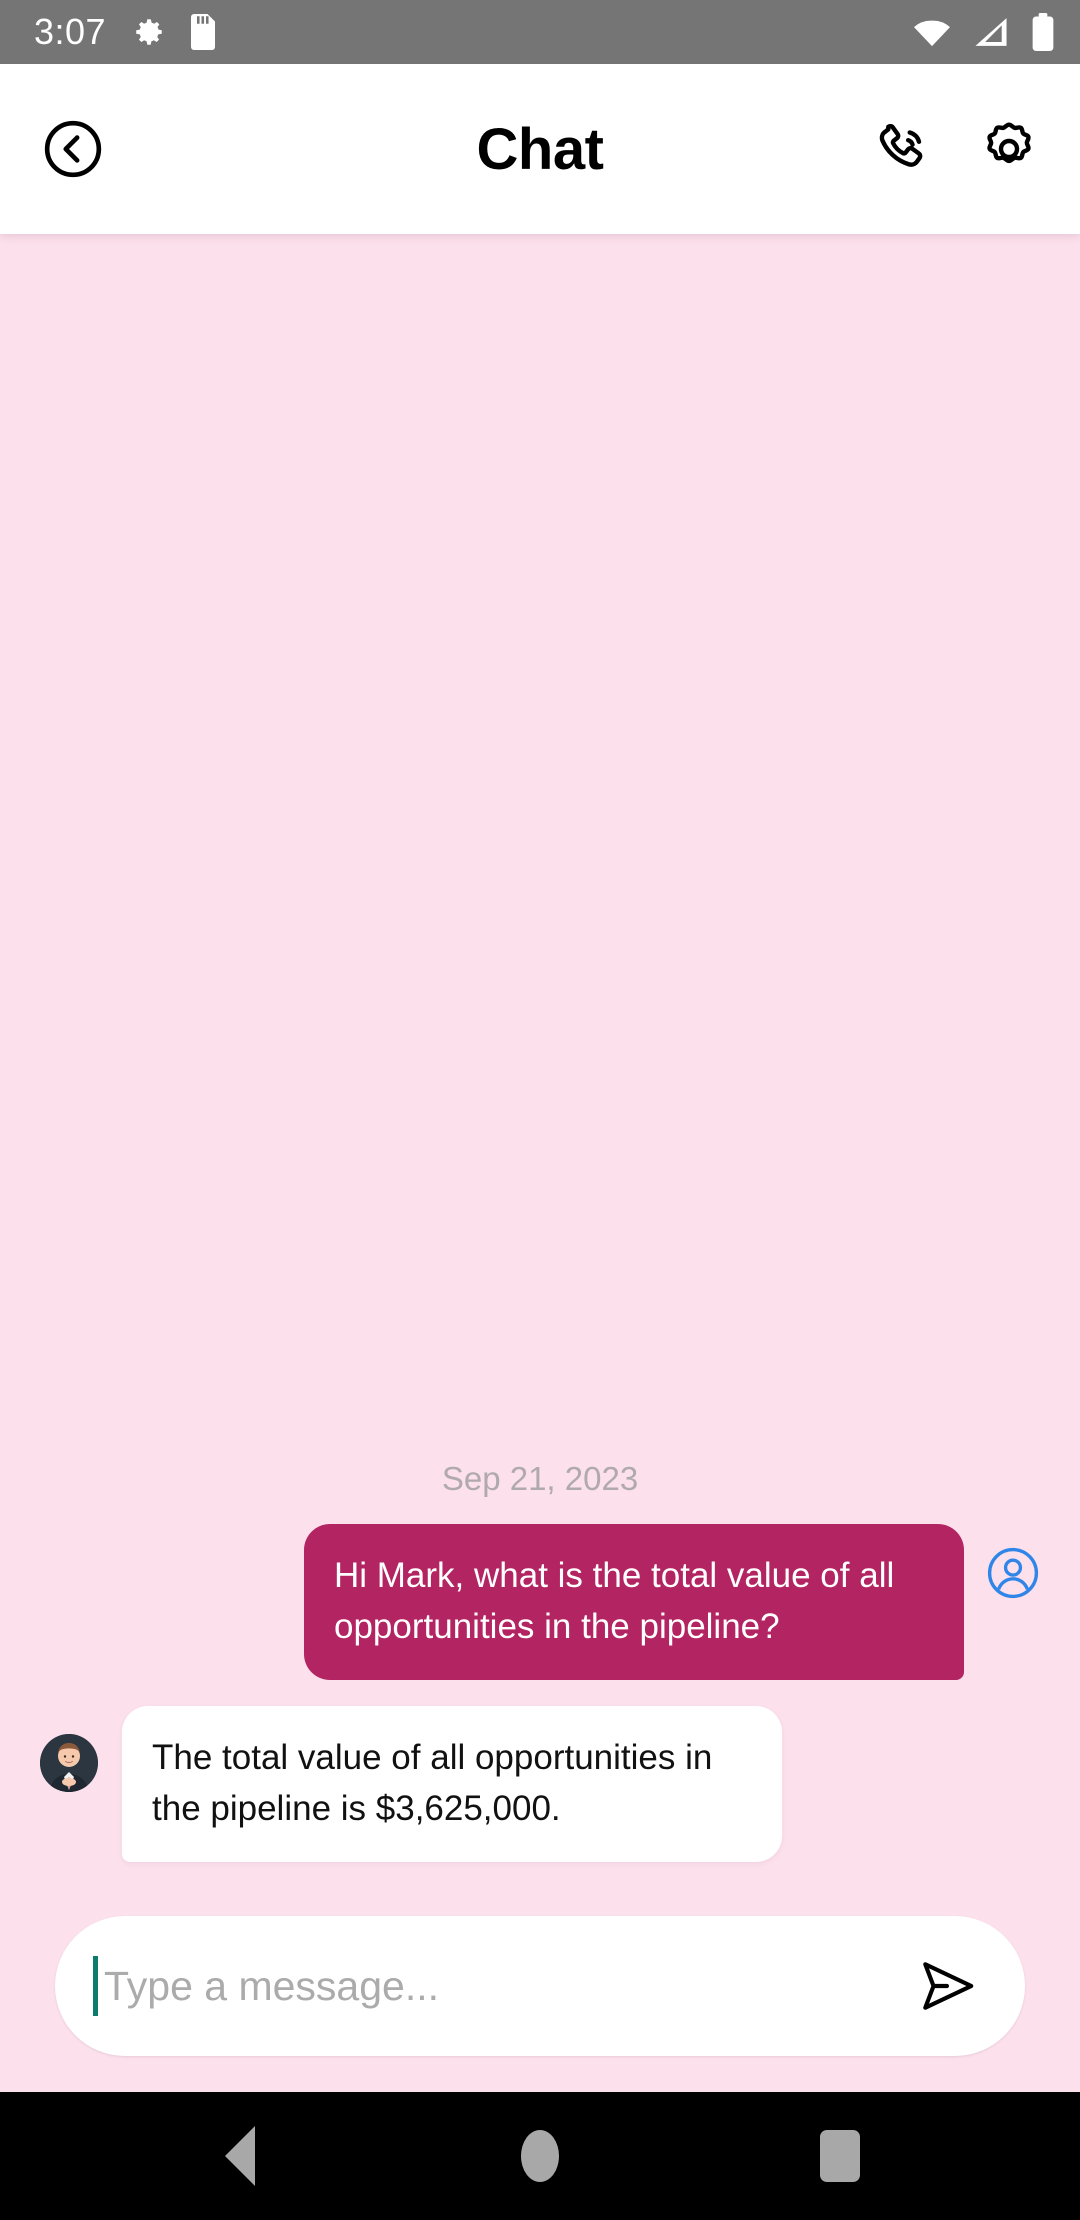 The image size is (1080, 2220). I want to click on status-right-icon-group, so click(984, 32).